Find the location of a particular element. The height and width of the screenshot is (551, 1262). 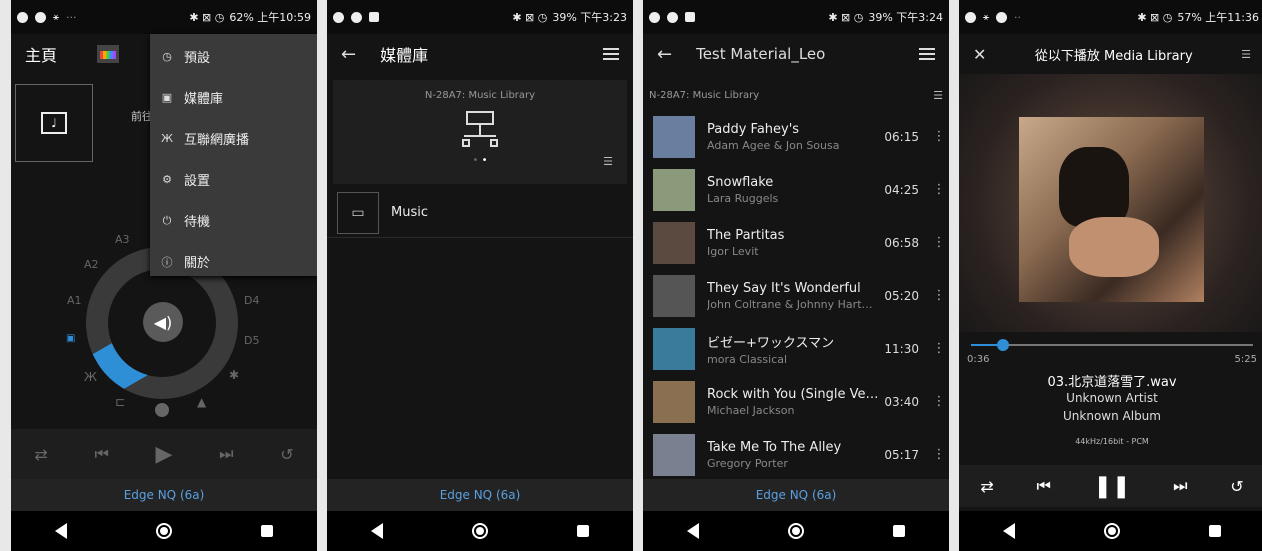

eq-icon is located at coordinates (108, 54).